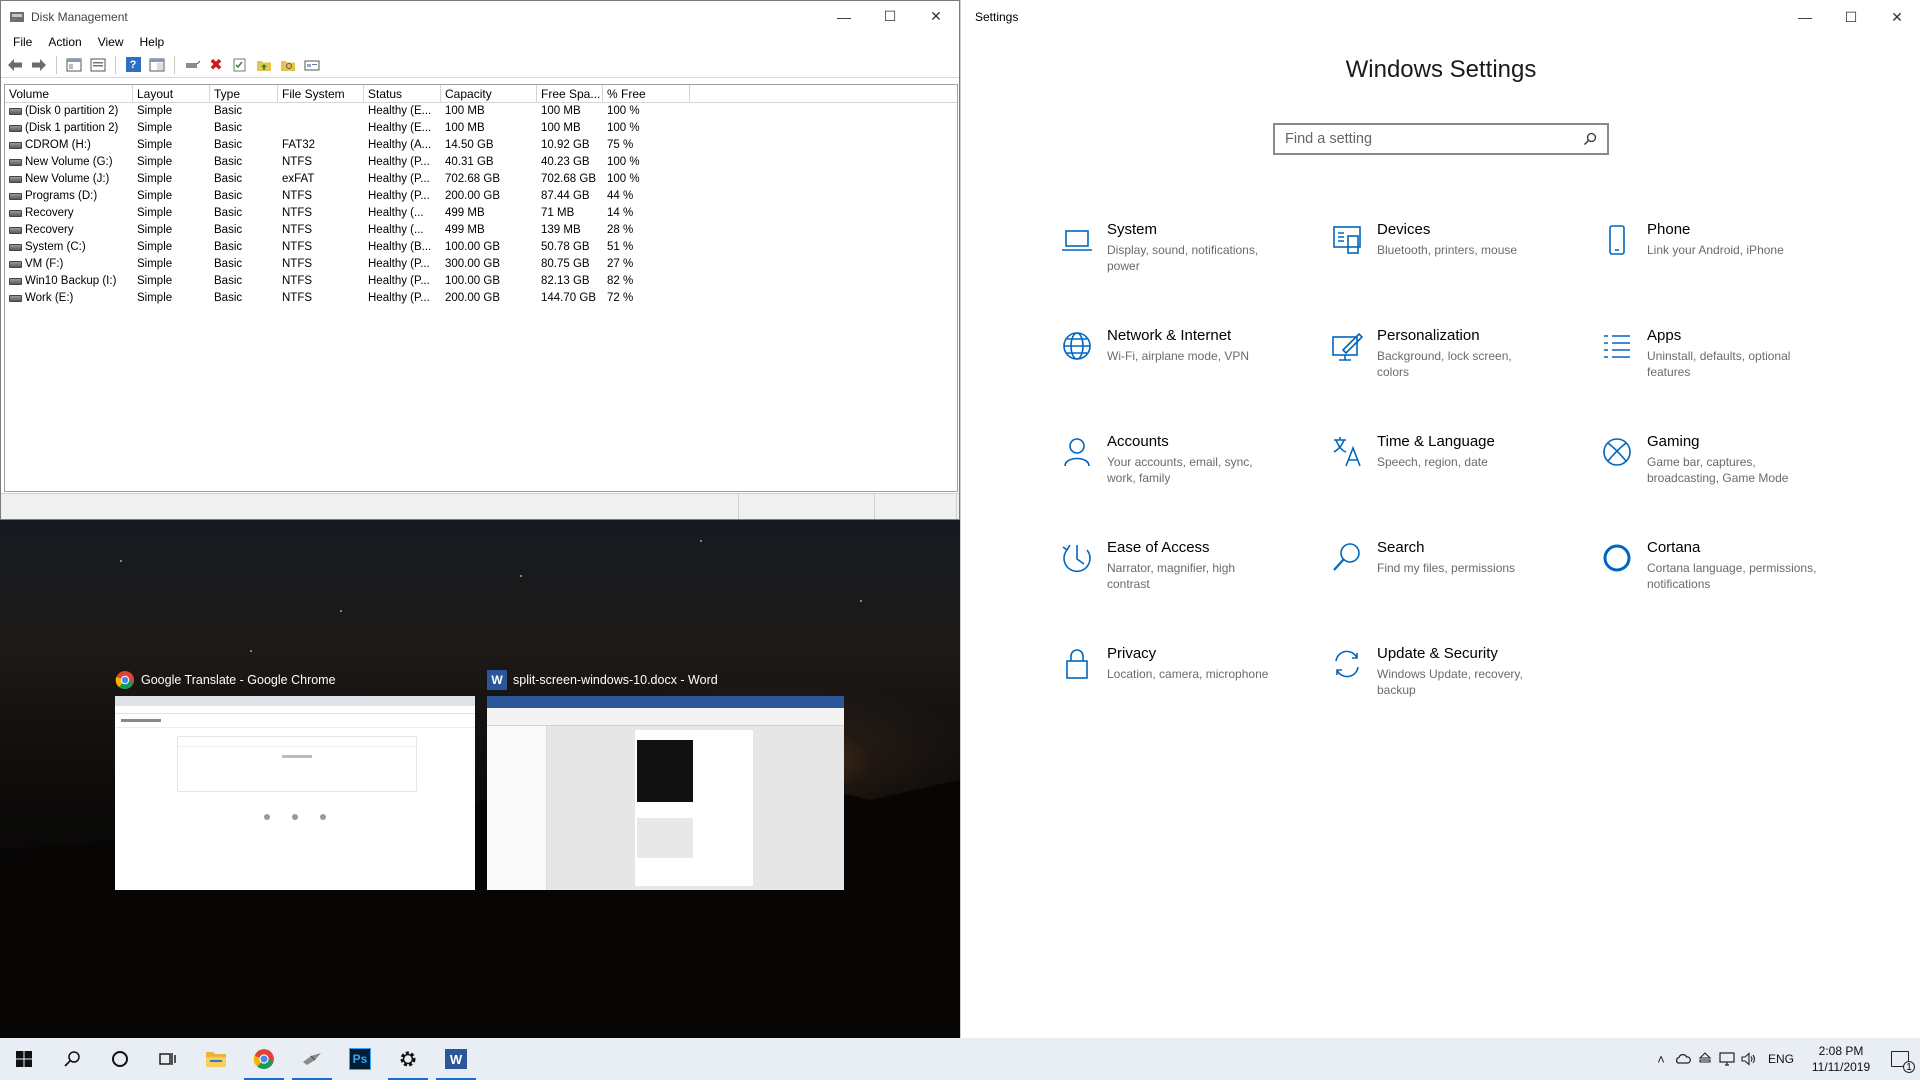  I want to click on column-header-layout: Layout, so click(171, 93).